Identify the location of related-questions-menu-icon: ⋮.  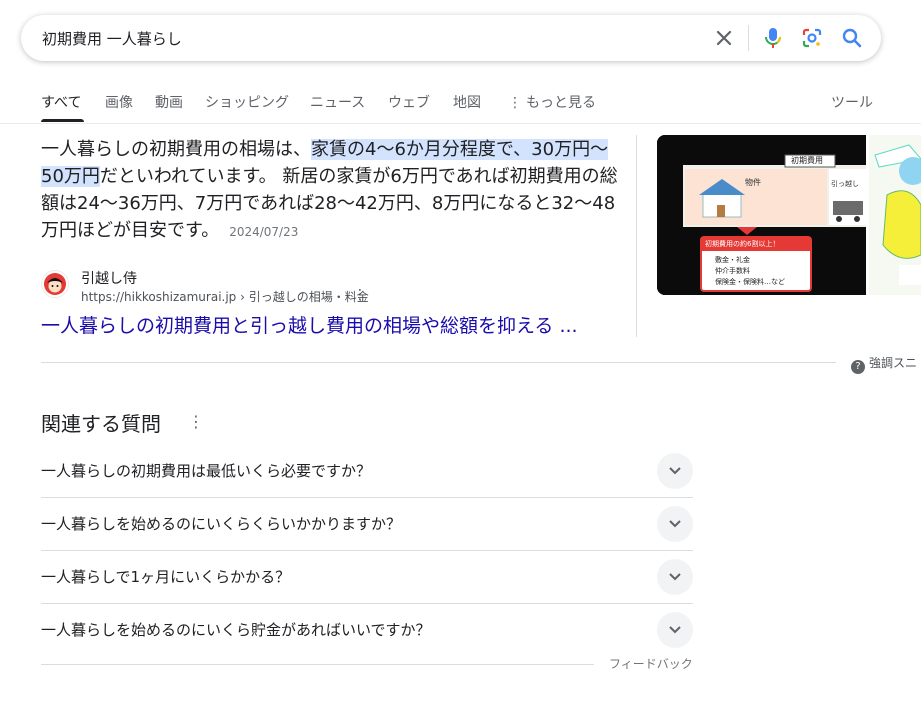
(196, 421).